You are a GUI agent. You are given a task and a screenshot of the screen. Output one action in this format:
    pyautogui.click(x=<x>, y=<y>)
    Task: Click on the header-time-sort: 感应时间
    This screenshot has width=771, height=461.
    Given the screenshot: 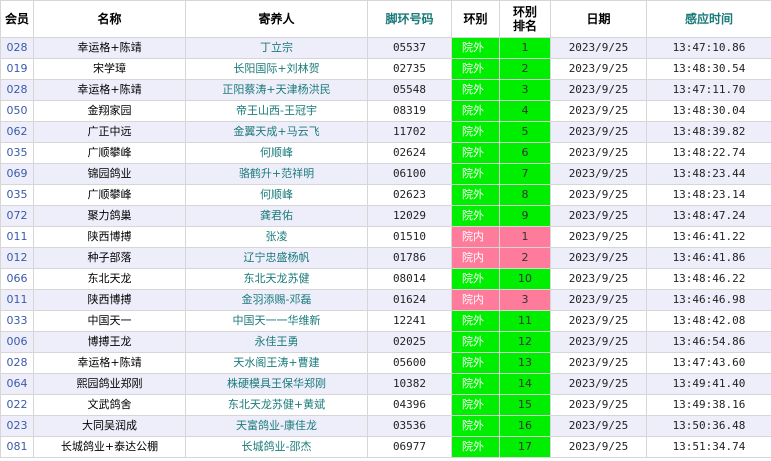 What is the action you would take?
    pyautogui.click(x=708, y=19)
    